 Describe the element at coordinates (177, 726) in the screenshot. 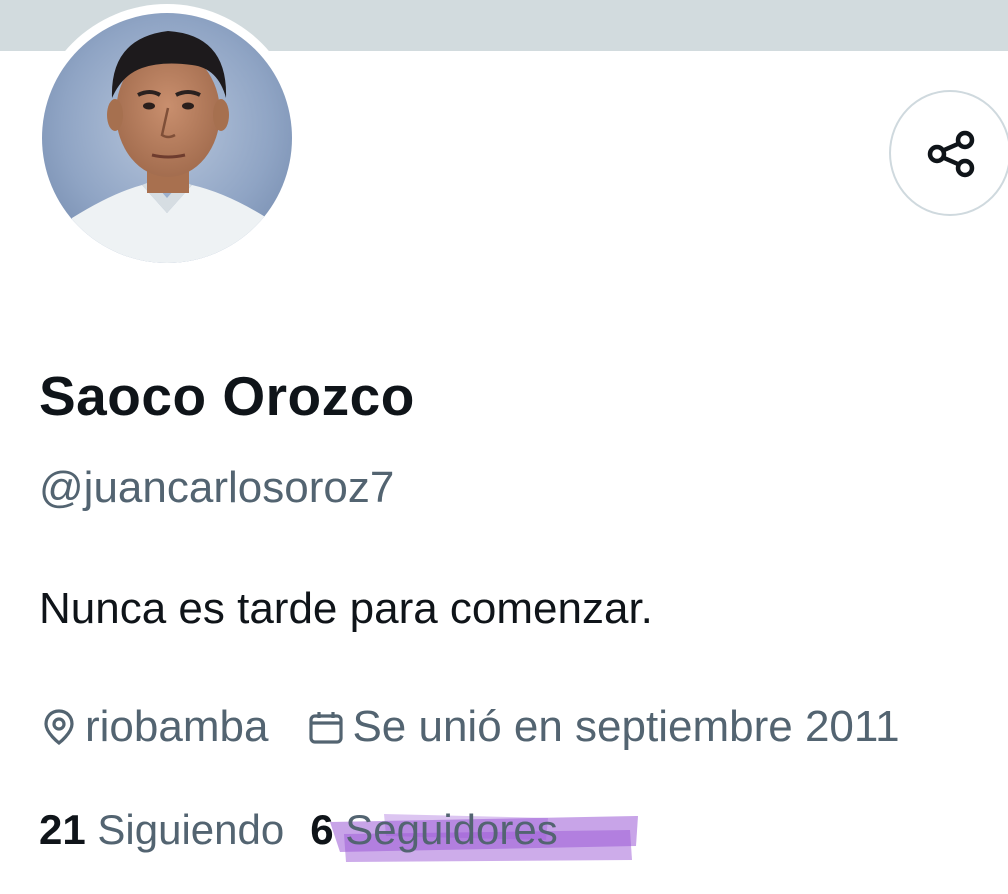

I see `location-text: riobamba` at that location.